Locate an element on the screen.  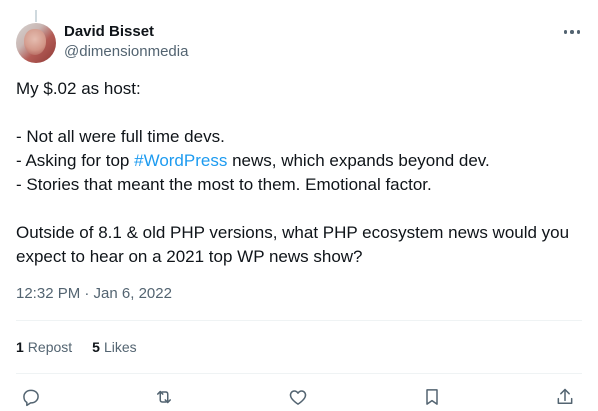
tweet-stats: 1 Repost 5 Likes is located at coordinates (86, 347).